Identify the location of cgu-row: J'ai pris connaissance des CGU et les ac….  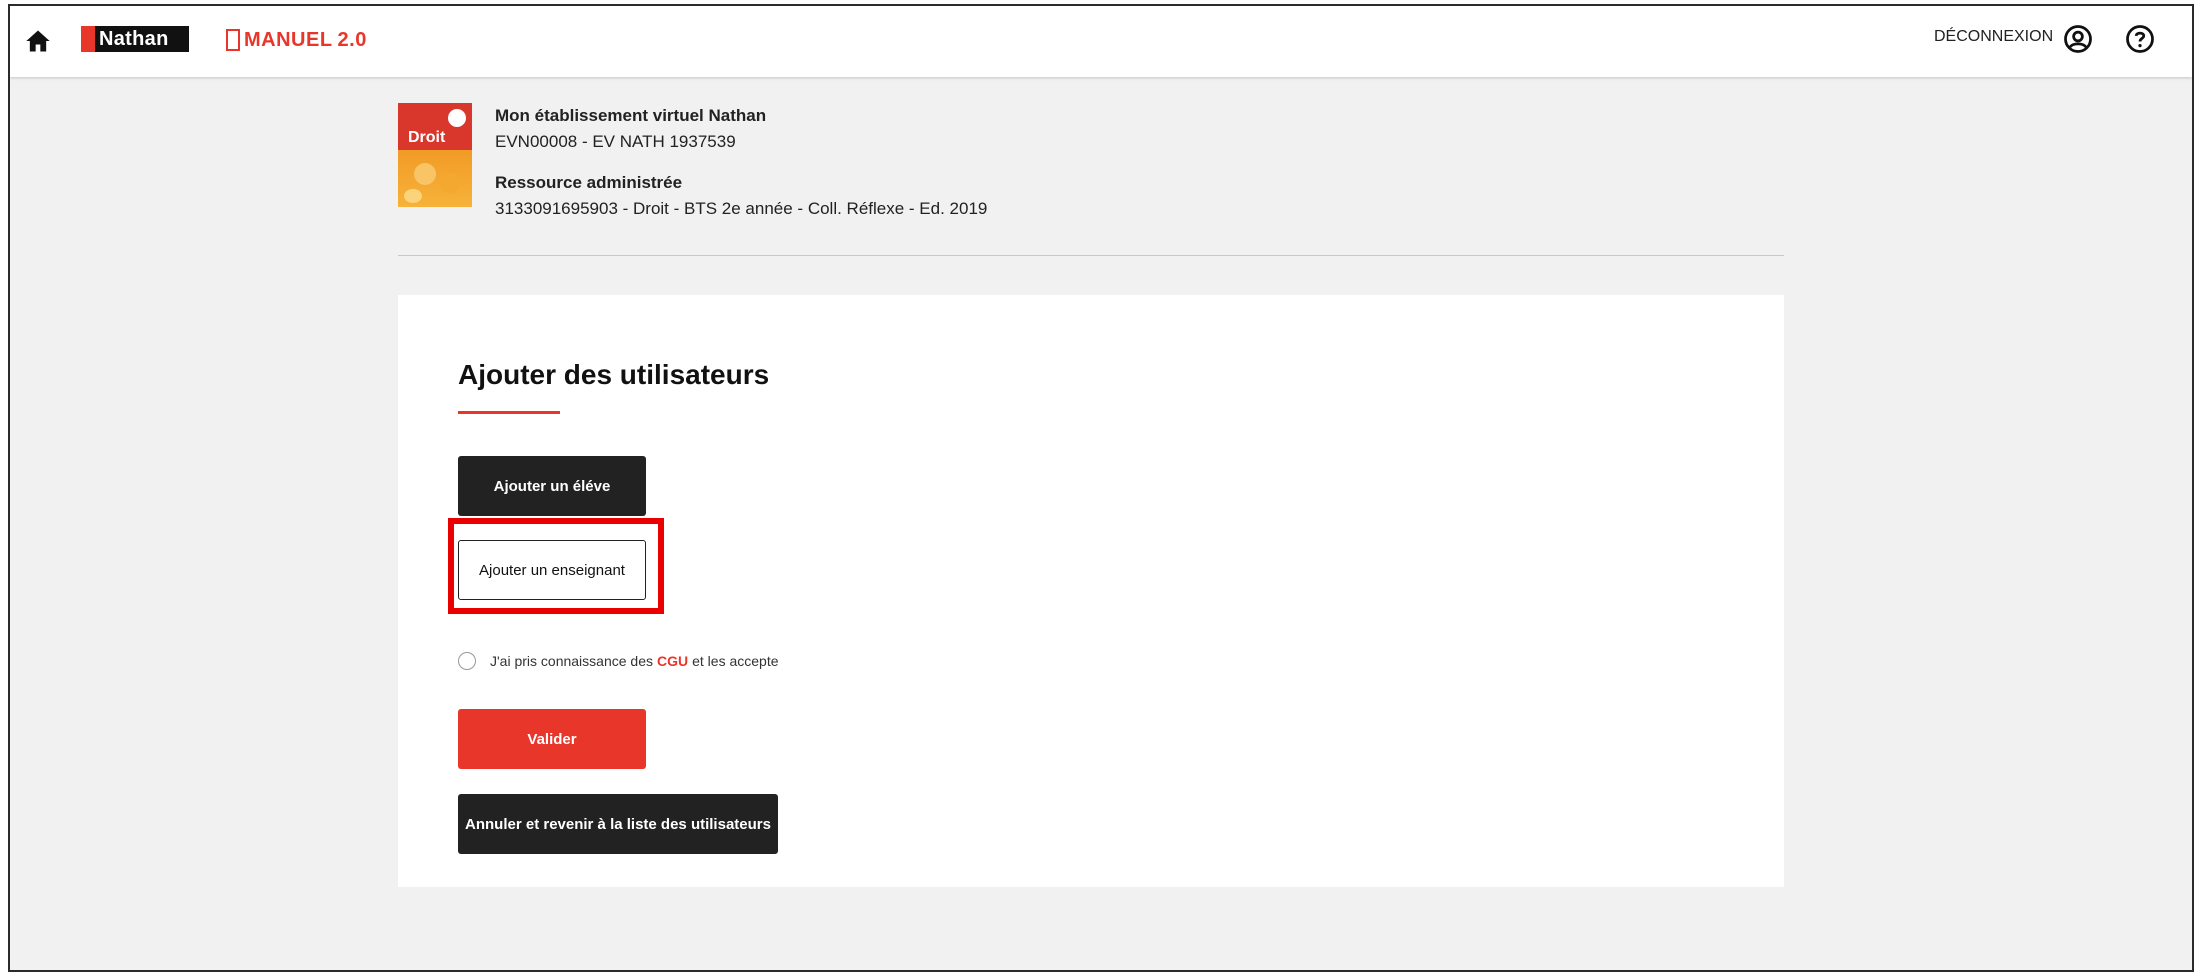
(618, 661).